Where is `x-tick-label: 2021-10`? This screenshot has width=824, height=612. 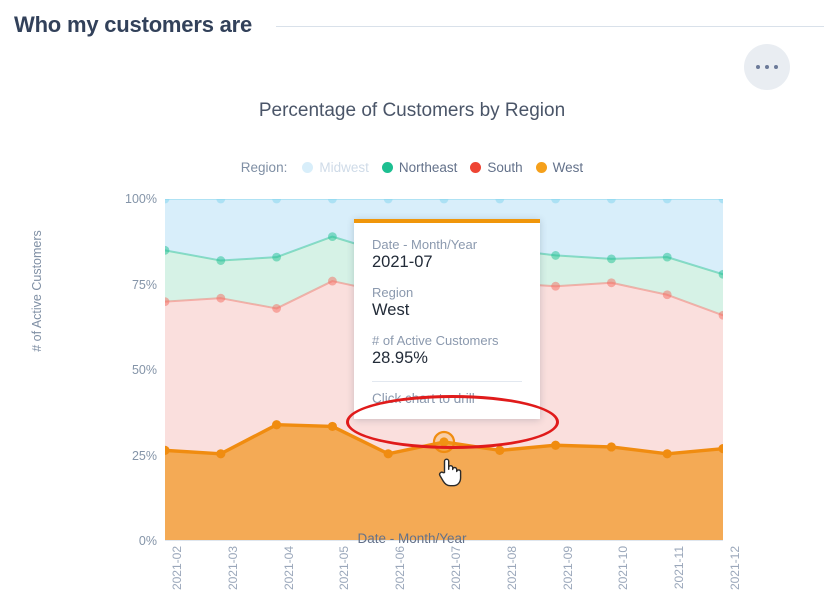 x-tick-label: 2021-10 is located at coordinates (623, 568).